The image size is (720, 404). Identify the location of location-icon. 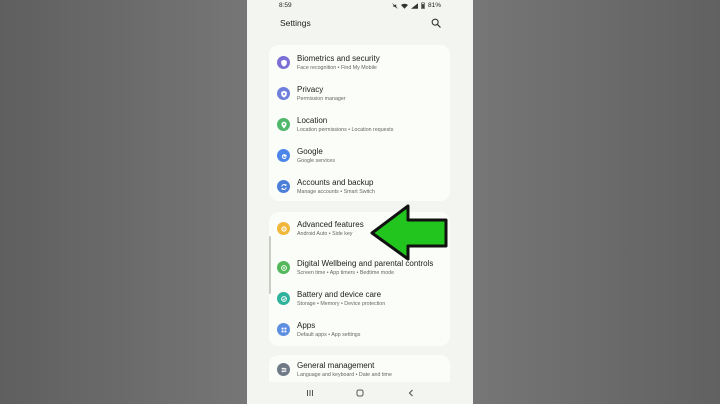
(283, 124).